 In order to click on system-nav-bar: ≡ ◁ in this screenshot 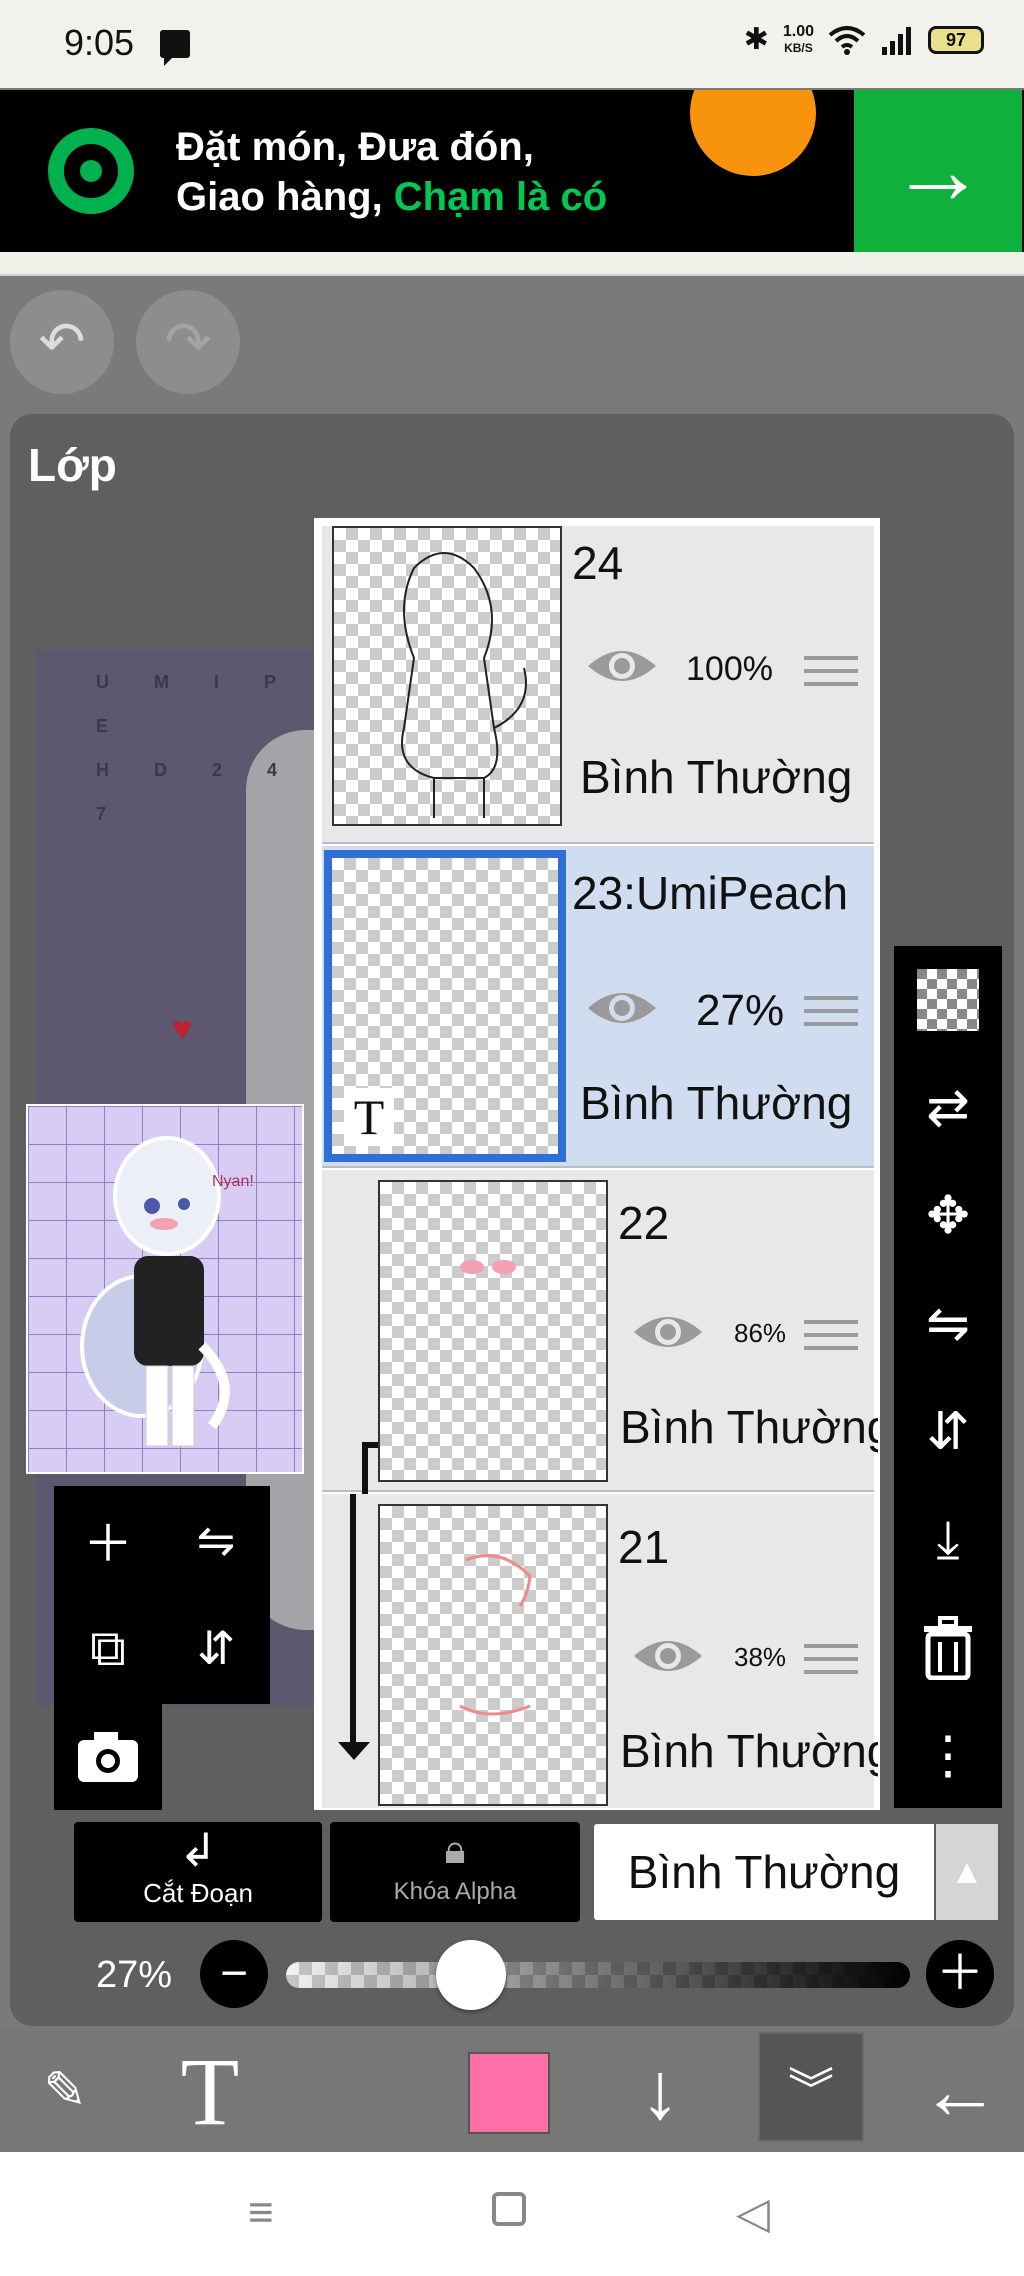, I will do `click(512, 2214)`.